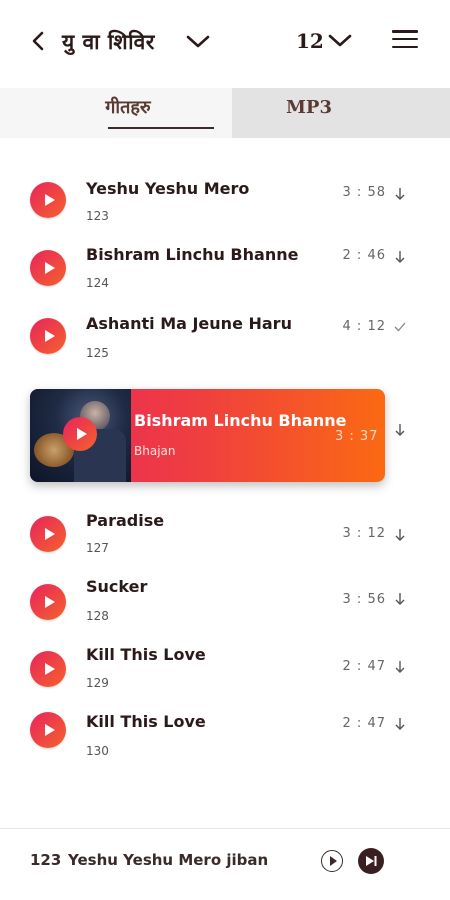  I want to click on list-item: Yeshu Yeshu Mero 123 3 : 58, so click(225, 201).